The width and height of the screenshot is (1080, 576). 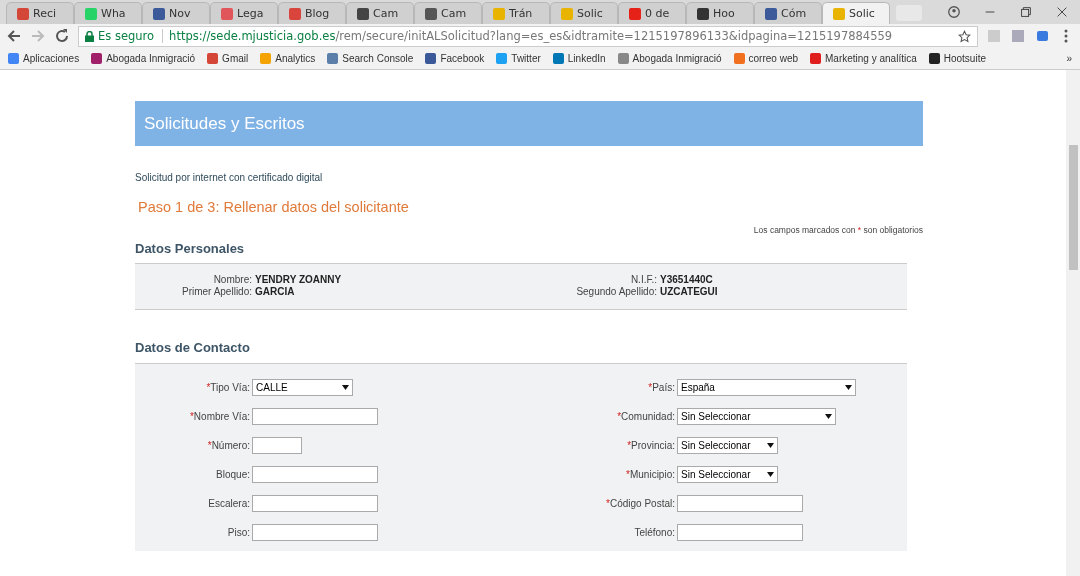 What do you see at coordinates (788, 13) in the screenshot?
I see `browser-tab: Cóm` at bounding box center [788, 13].